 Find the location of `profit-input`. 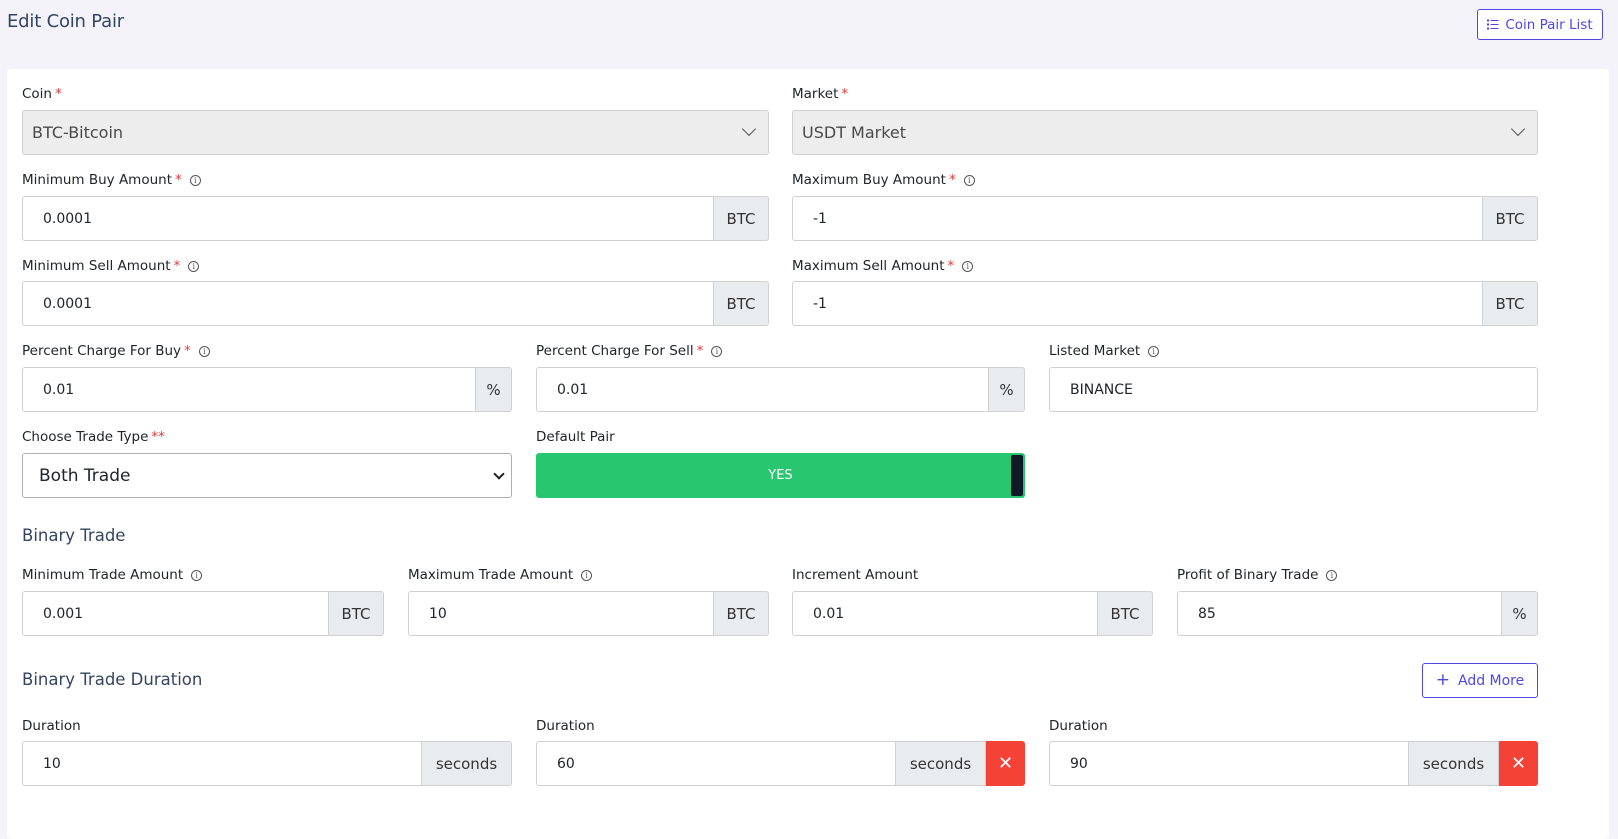

profit-input is located at coordinates (1339, 613).